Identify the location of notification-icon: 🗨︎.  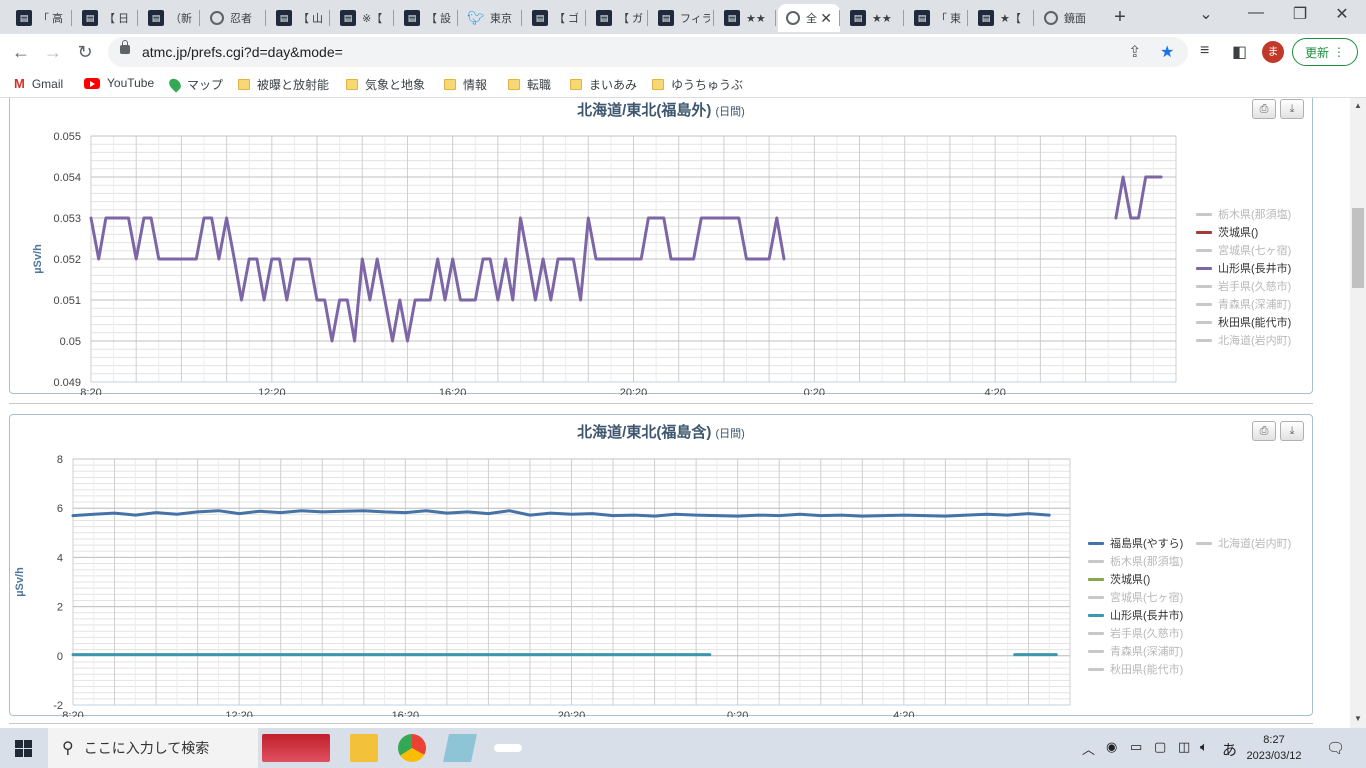
(1335, 748).